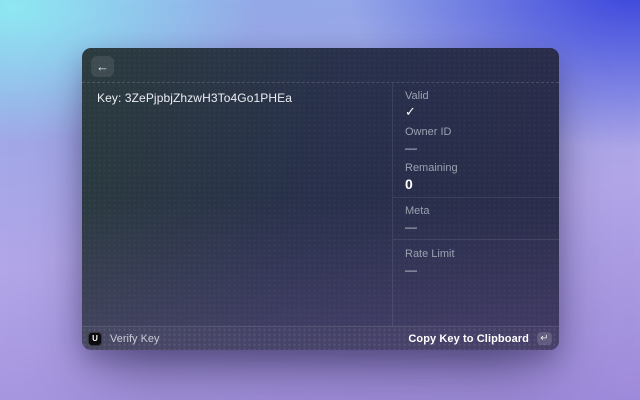 This screenshot has height=400, width=640. I want to click on rate-limit-value: —, so click(411, 270).